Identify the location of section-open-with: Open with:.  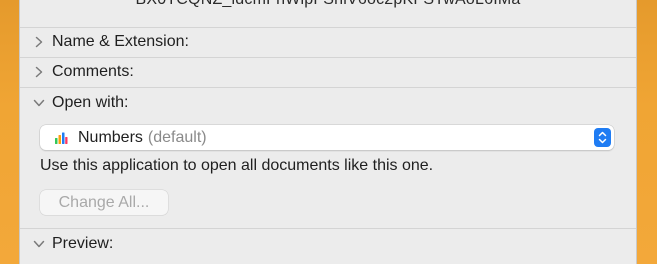
(80, 103).